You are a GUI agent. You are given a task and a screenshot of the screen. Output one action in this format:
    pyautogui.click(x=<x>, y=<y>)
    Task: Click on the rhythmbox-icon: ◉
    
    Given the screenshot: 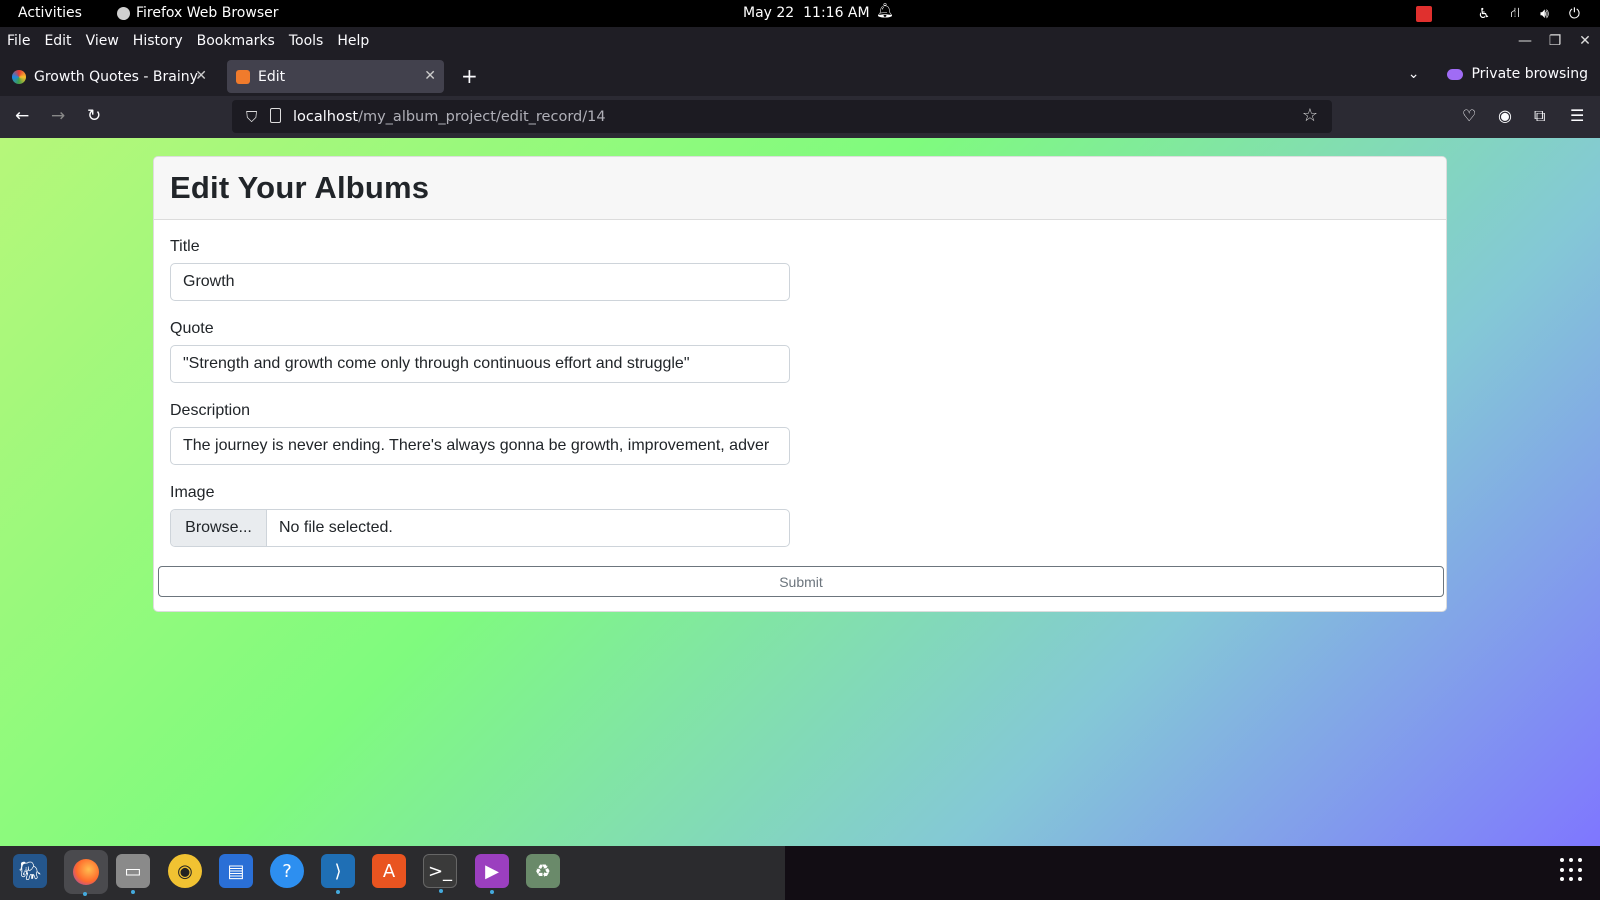 What is the action you would take?
    pyautogui.click(x=185, y=871)
    